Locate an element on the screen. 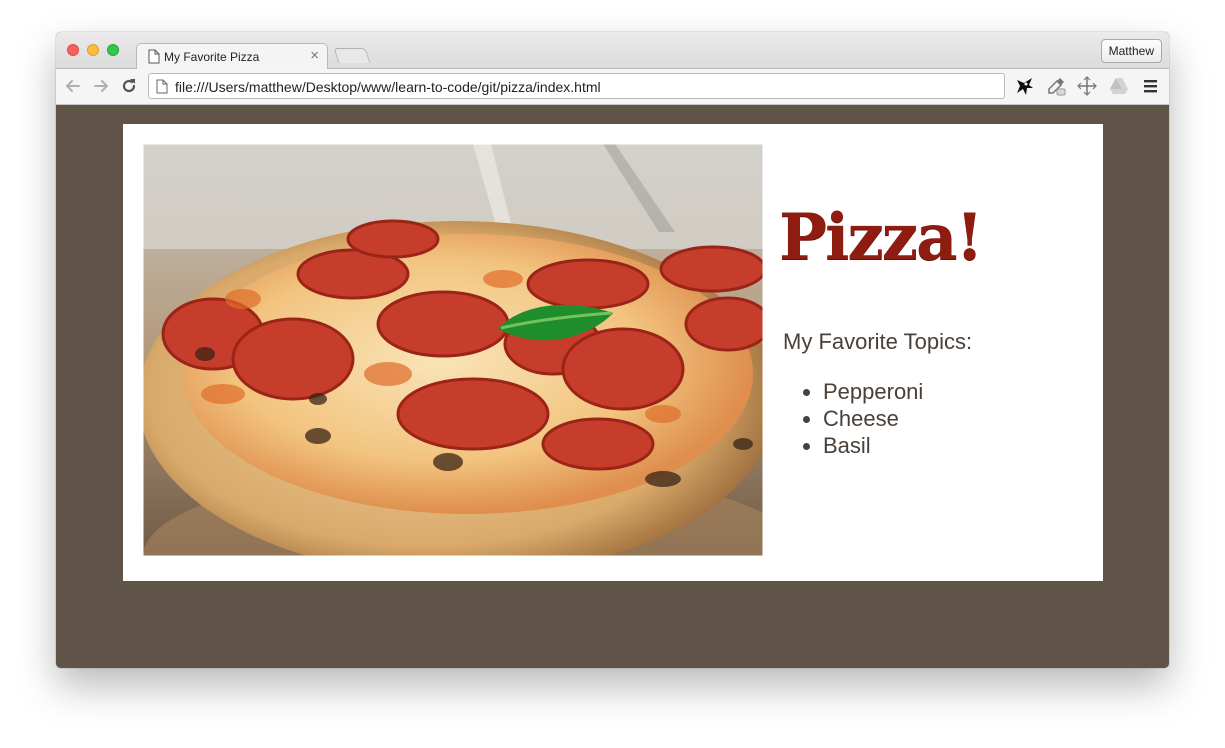 The width and height of the screenshot is (1225, 748). minimize-window-button is located at coordinates (93, 50).